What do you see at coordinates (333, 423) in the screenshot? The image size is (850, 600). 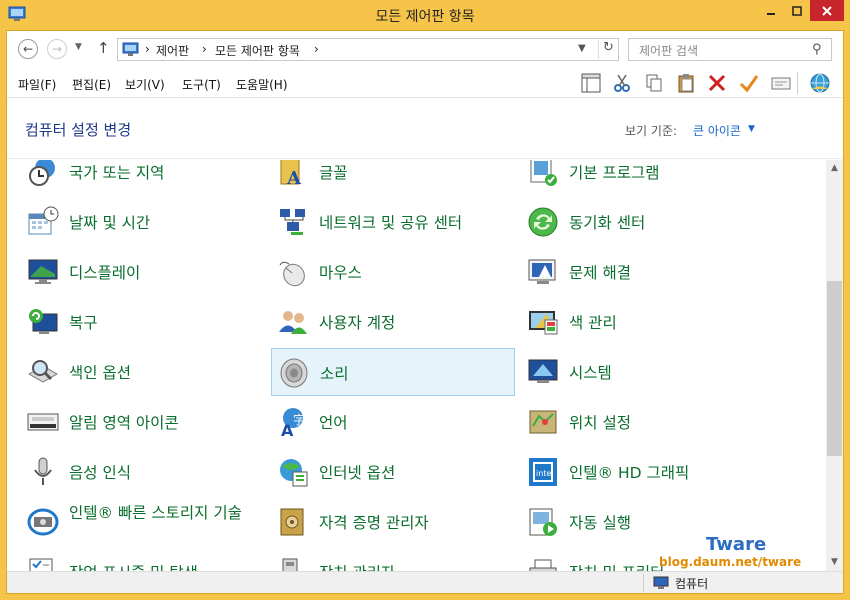 I see `item-label: 언어` at bounding box center [333, 423].